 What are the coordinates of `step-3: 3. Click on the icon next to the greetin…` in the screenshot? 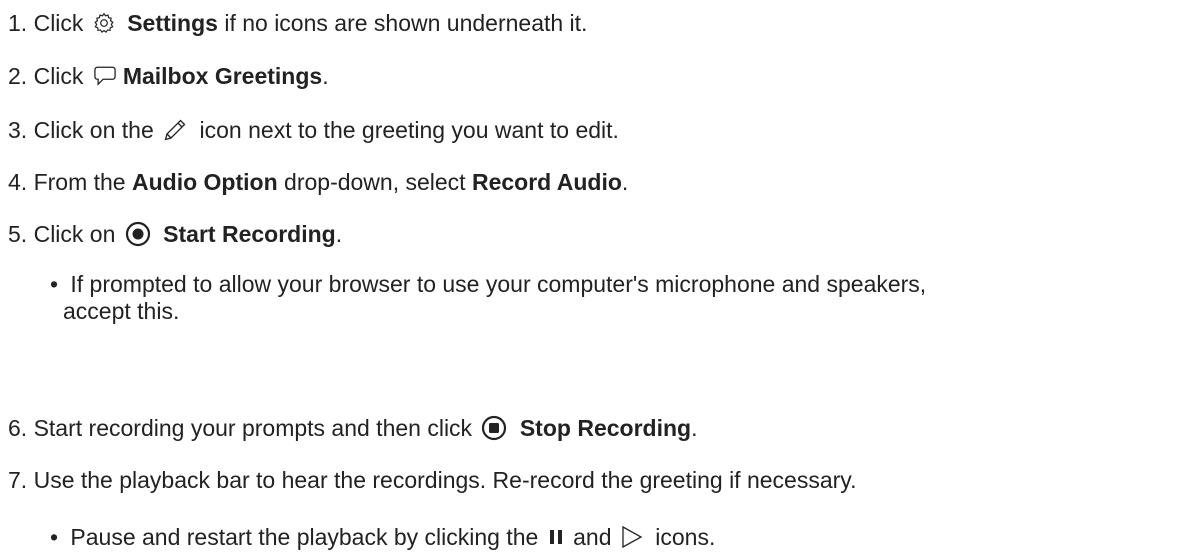 It's located at (313, 130).